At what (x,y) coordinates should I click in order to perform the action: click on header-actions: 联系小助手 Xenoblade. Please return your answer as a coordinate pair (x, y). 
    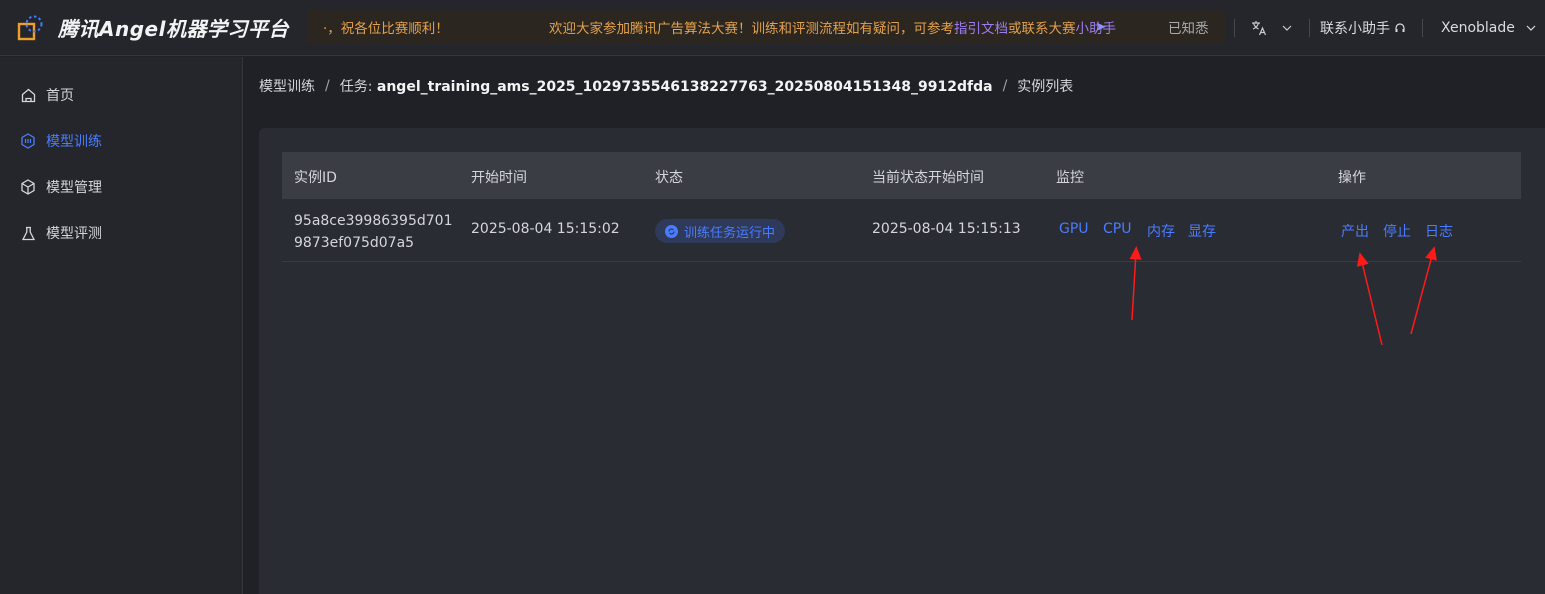
    Looking at the image, I should click on (1385, 28).